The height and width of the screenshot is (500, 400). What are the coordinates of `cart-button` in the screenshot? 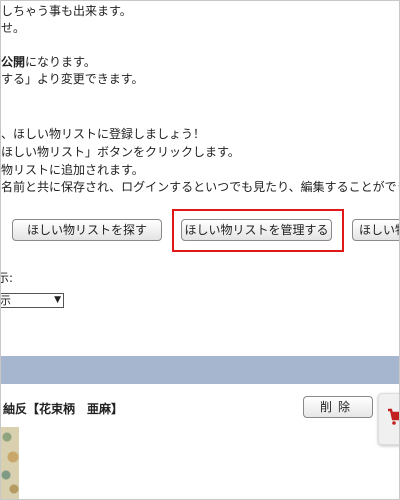 It's located at (388, 419).